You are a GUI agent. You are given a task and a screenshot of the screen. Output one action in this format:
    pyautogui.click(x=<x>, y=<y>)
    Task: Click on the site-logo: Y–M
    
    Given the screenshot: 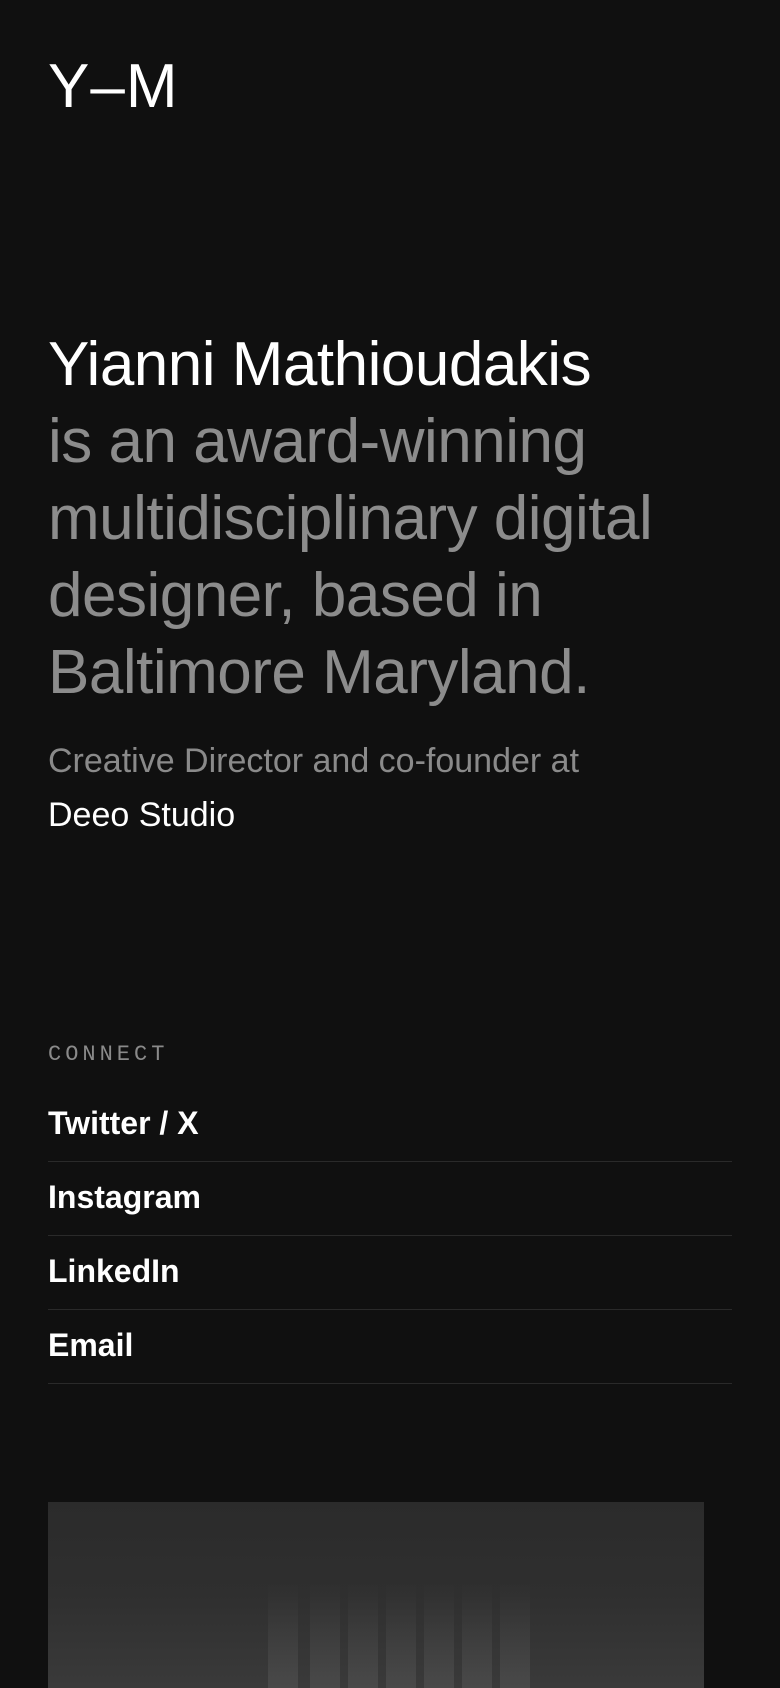 What is the action you would take?
    pyautogui.click(x=113, y=87)
    